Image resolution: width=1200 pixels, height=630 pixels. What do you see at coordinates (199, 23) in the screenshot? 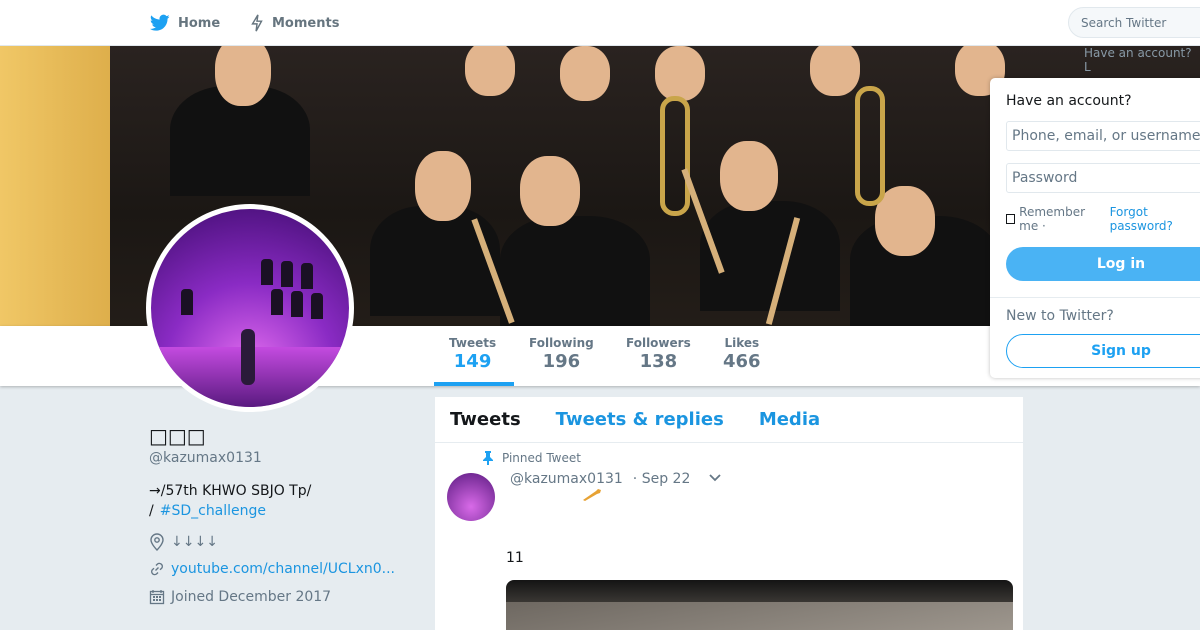
I see `nav-home-label: Home` at bounding box center [199, 23].